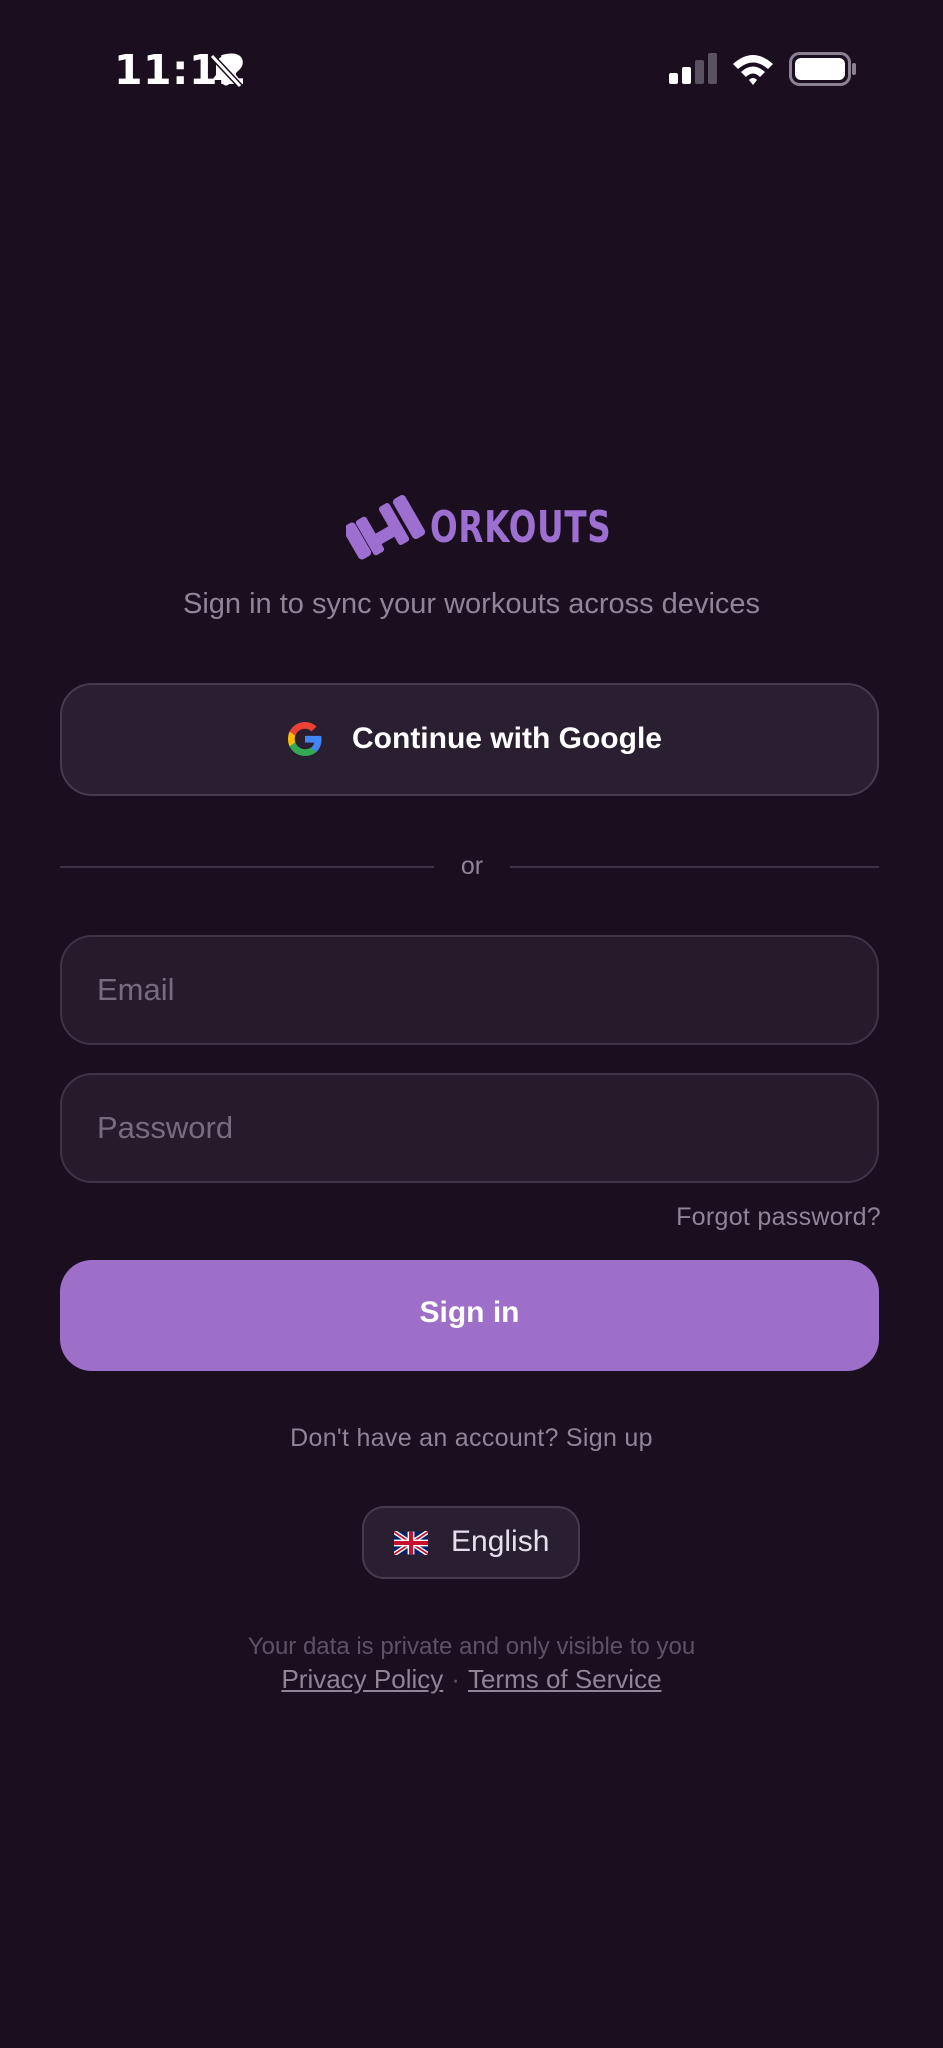 This screenshot has height=2048, width=943. Describe the element at coordinates (386, 529) in the screenshot. I see `dumbbell-w-icon` at that location.